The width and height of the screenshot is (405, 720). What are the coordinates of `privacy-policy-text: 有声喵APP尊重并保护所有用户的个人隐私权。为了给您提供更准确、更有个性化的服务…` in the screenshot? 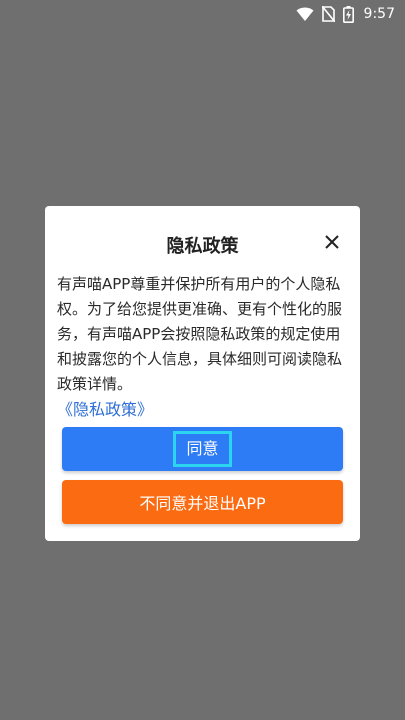 It's located at (200, 334).